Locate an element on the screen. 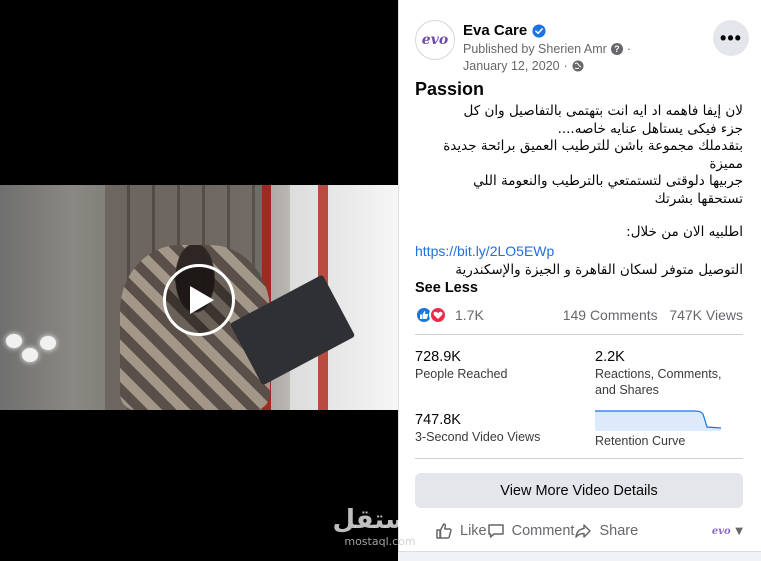  post-as-selector: evo ▼ is located at coordinates (727, 531).